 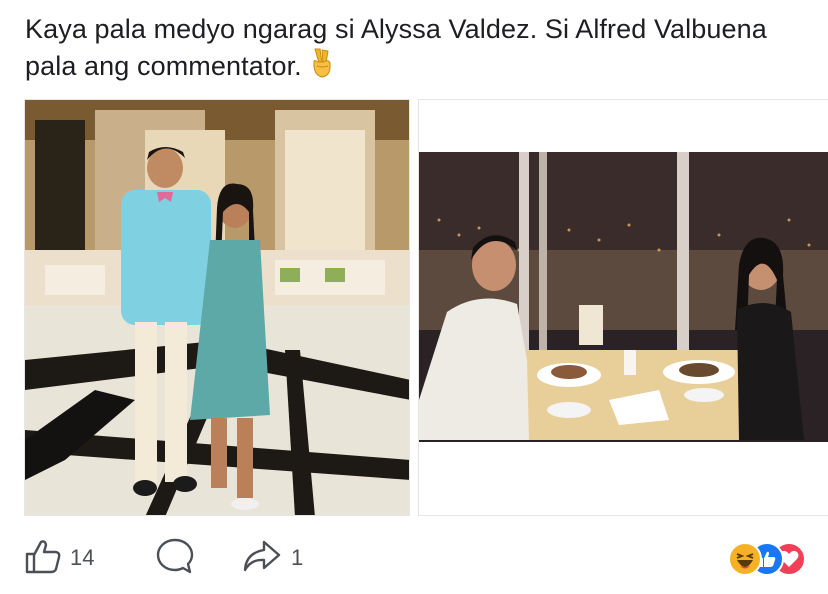 I want to click on thumbs-up-icon, so click(x=43, y=558).